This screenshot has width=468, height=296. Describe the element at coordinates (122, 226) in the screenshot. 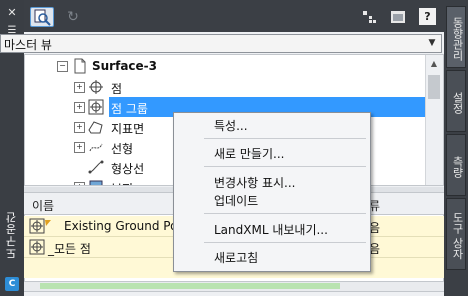

I see `list-row-name: Existing Ground Poi` at that location.